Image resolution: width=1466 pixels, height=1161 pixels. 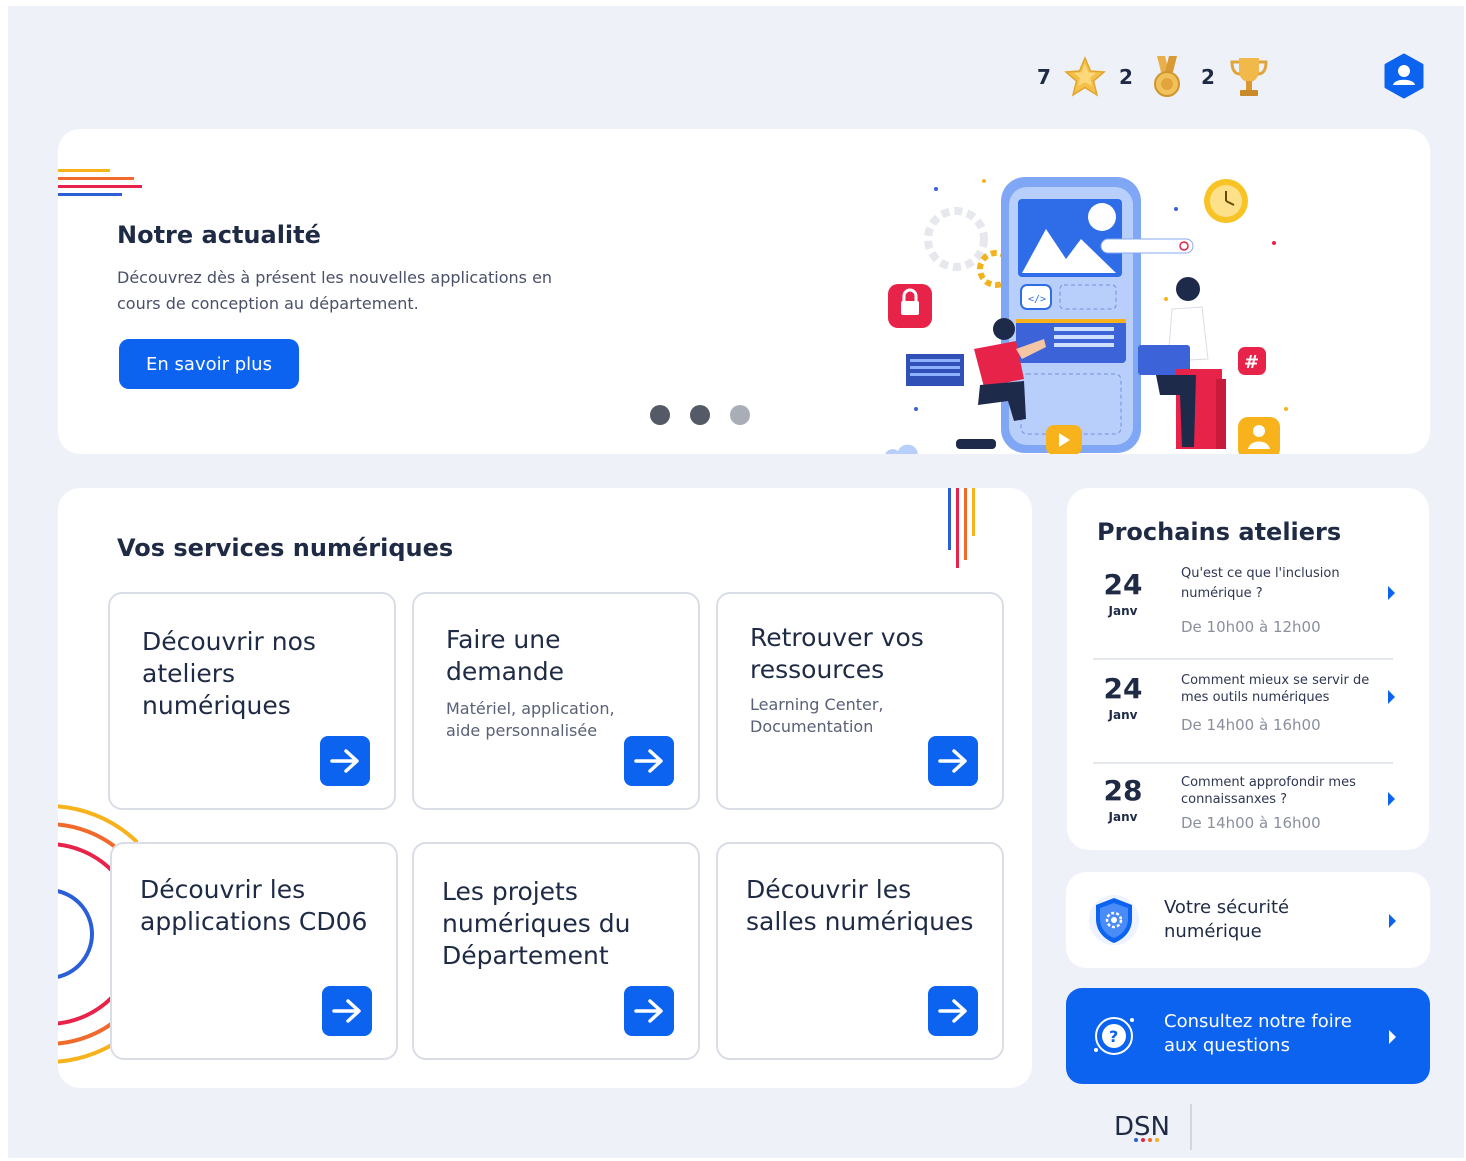 I want to click on achievements-bar: 7 2 2, so click(x=1154, y=77).